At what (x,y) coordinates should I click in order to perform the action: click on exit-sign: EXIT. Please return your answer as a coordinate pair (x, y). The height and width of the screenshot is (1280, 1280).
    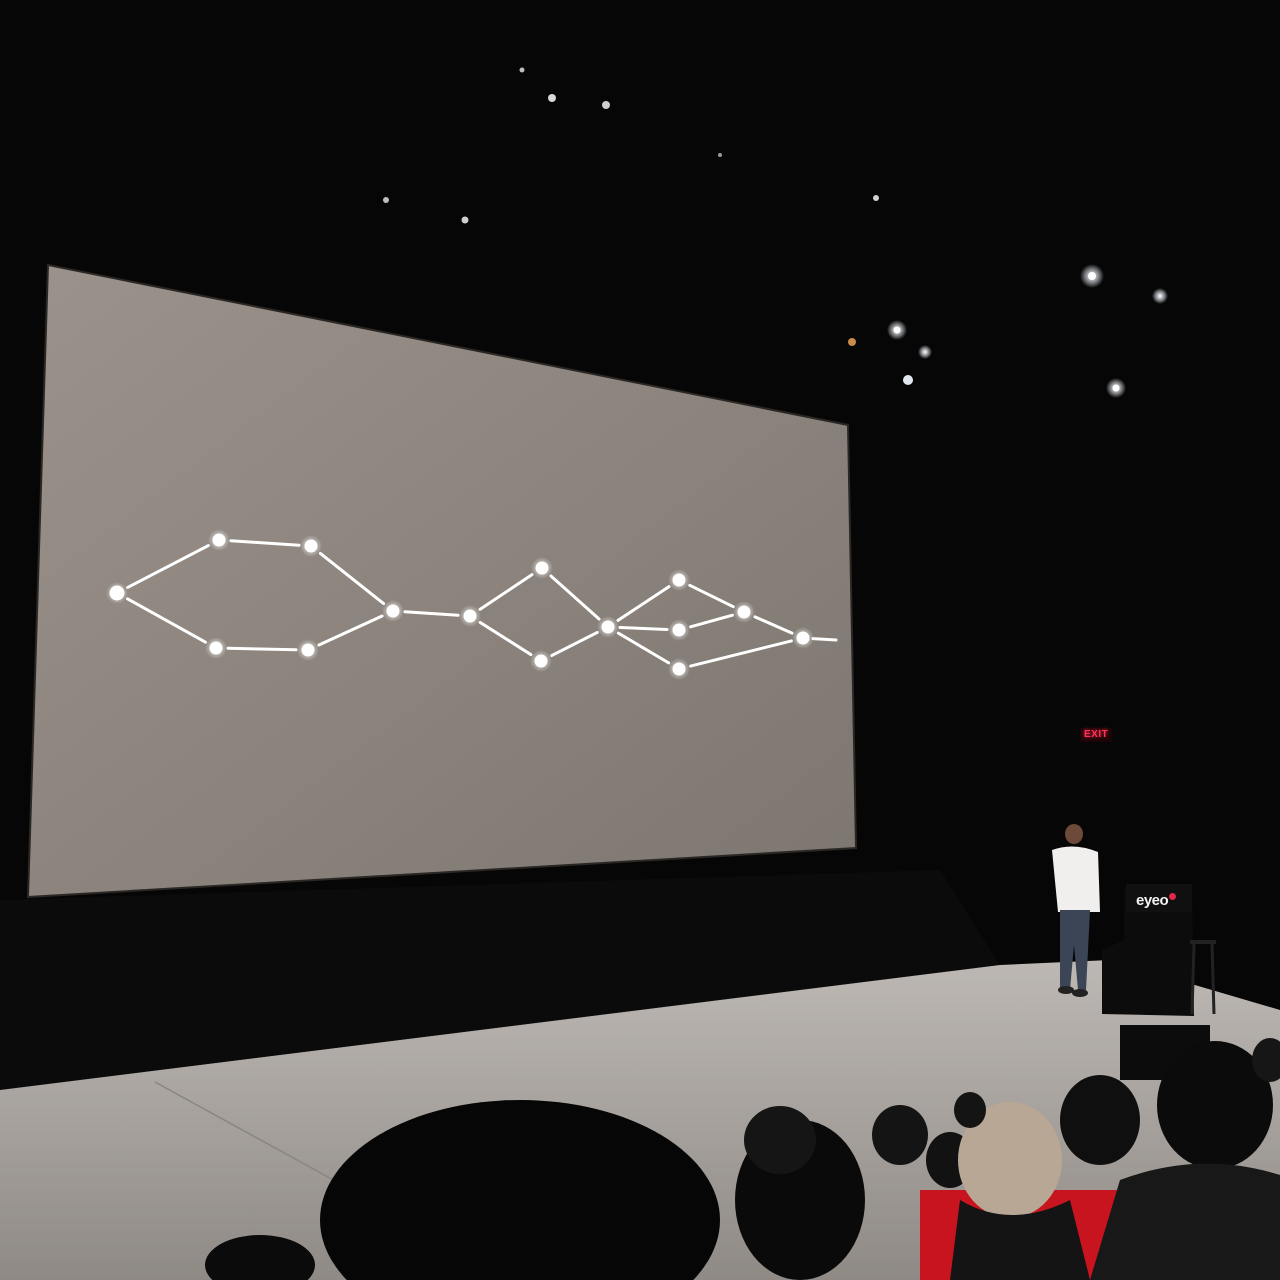
    Looking at the image, I should click on (1096, 734).